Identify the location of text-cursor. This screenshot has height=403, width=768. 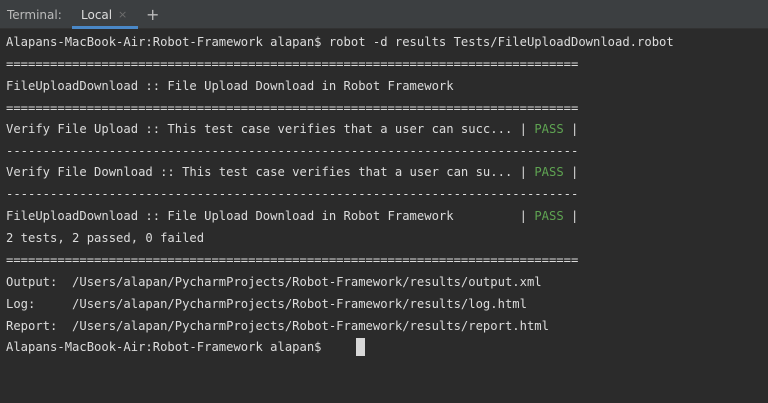
(360, 347).